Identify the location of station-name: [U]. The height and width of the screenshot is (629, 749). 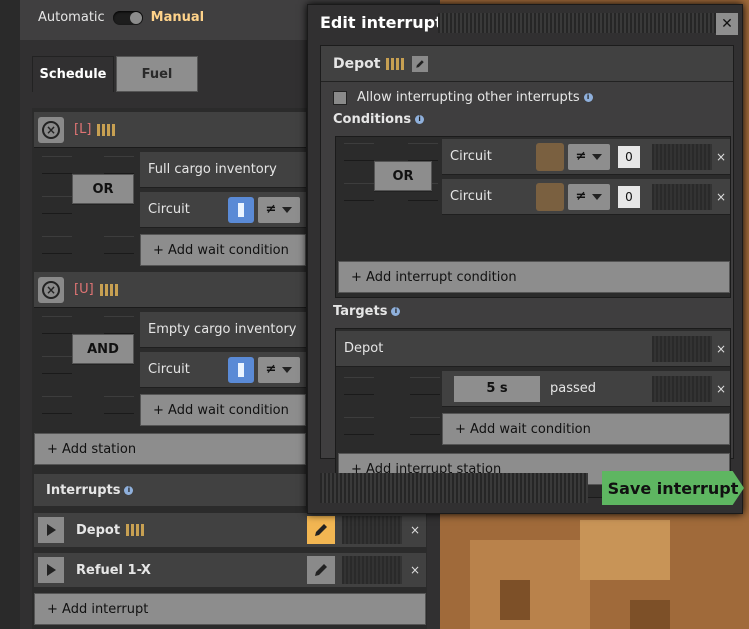
(84, 289).